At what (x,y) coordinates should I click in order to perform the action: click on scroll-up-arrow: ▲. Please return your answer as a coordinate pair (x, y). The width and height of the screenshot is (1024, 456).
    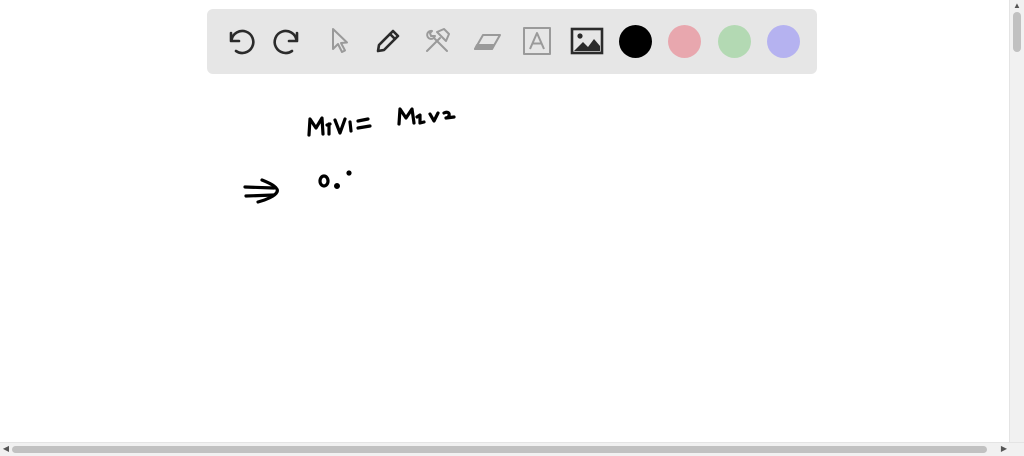
    Looking at the image, I should click on (1017, 6).